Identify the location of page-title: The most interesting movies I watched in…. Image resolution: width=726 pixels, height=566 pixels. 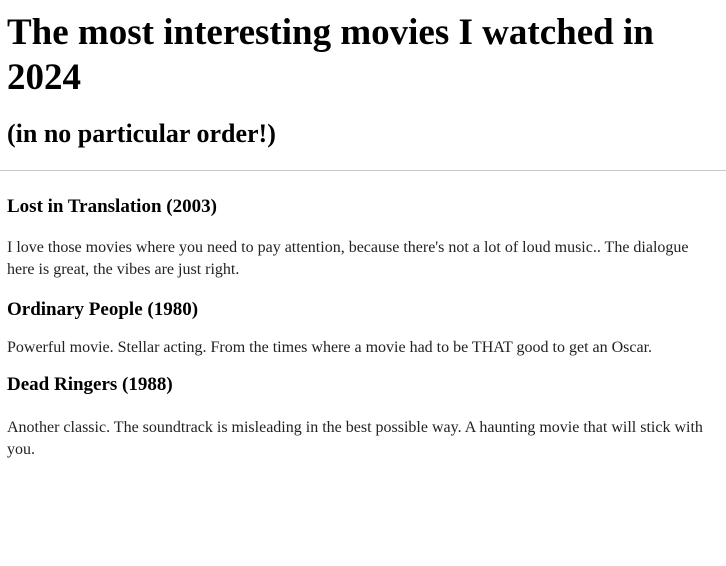
(330, 55).